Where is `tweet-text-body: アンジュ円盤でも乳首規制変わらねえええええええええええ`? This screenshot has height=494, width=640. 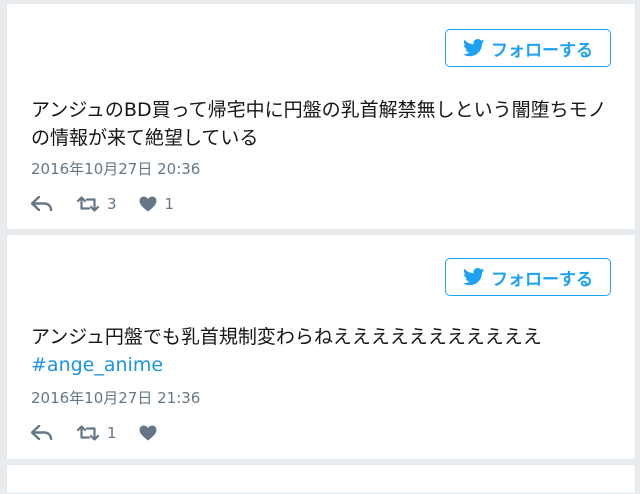 tweet-text-body: アンジュ円盤でも乳首規制変わらねえええええええええええ is located at coordinates (286, 337).